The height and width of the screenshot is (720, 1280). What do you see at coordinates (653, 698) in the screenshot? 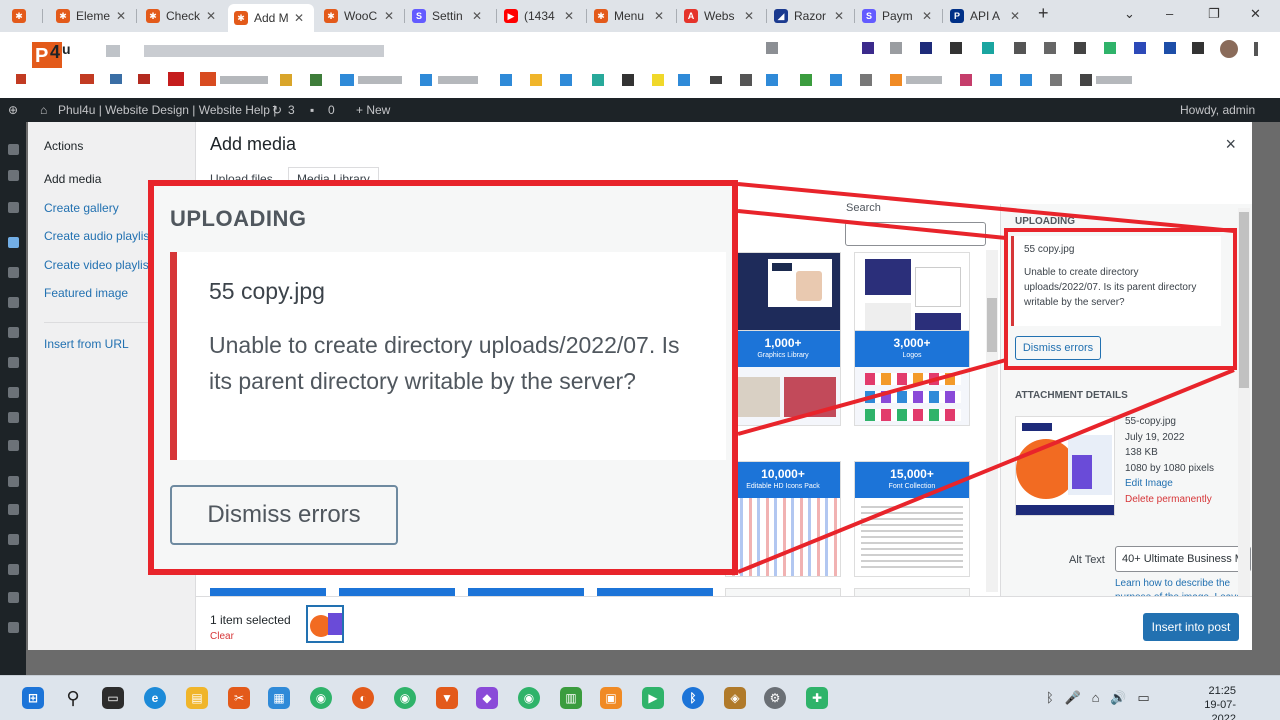
I see `meet-icon: ▶` at bounding box center [653, 698].